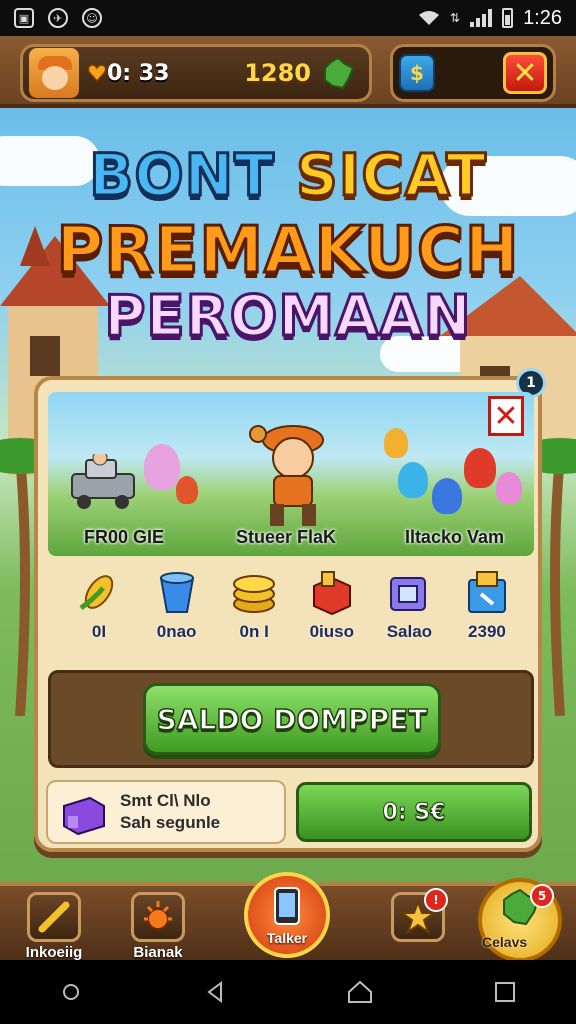  Describe the element at coordinates (436, 900) in the screenshot. I see `notification-badge: !` at that location.